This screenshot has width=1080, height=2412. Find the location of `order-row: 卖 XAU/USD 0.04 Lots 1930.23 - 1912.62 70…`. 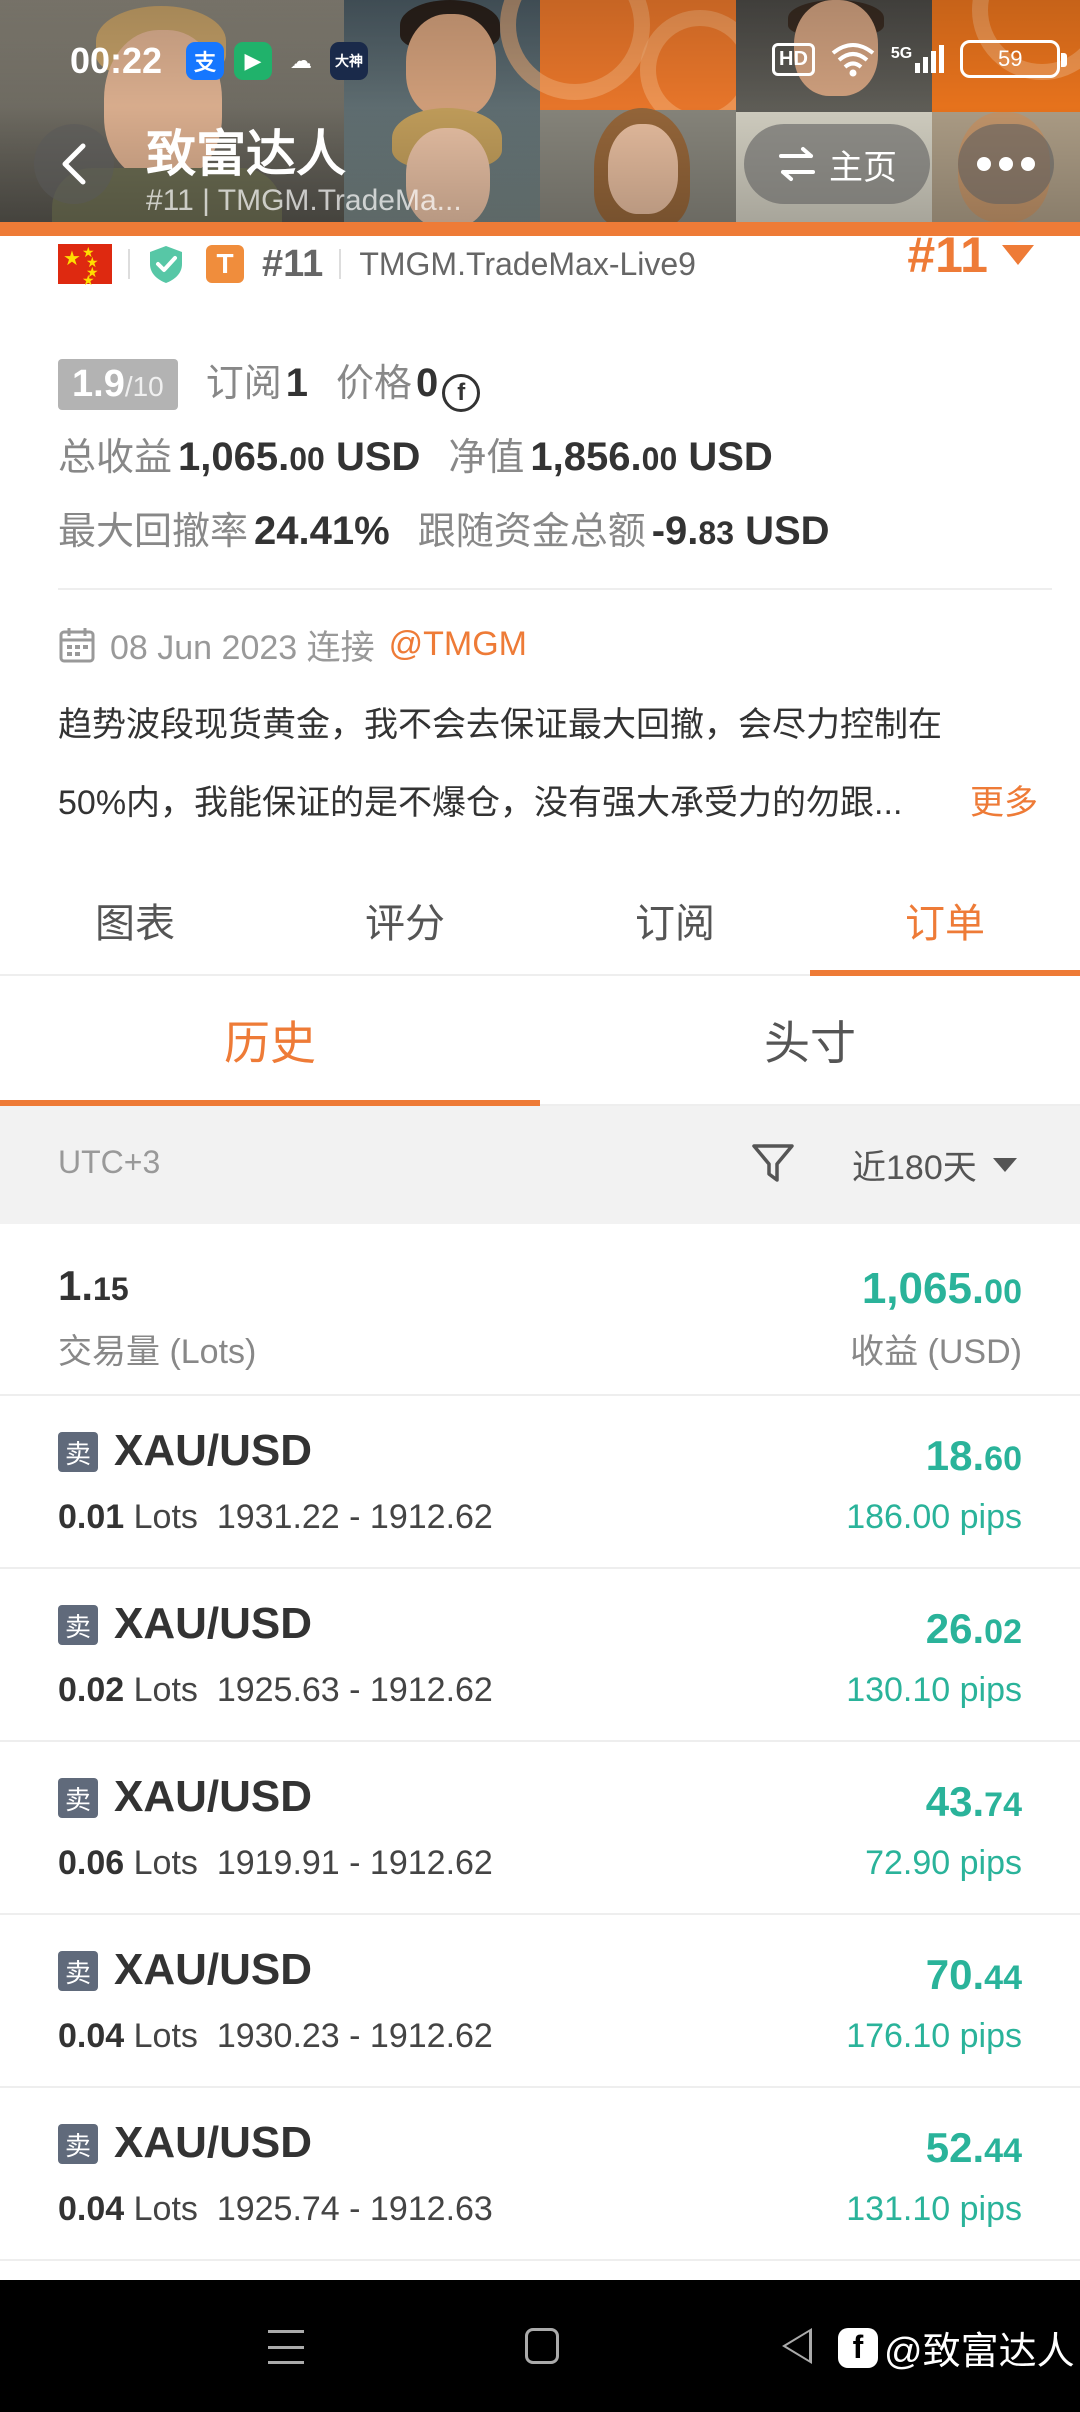

order-row: 卖 XAU/USD 0.04 Lots 1930.23 - 1912.62 70… is located at coordinates (540, 2001).